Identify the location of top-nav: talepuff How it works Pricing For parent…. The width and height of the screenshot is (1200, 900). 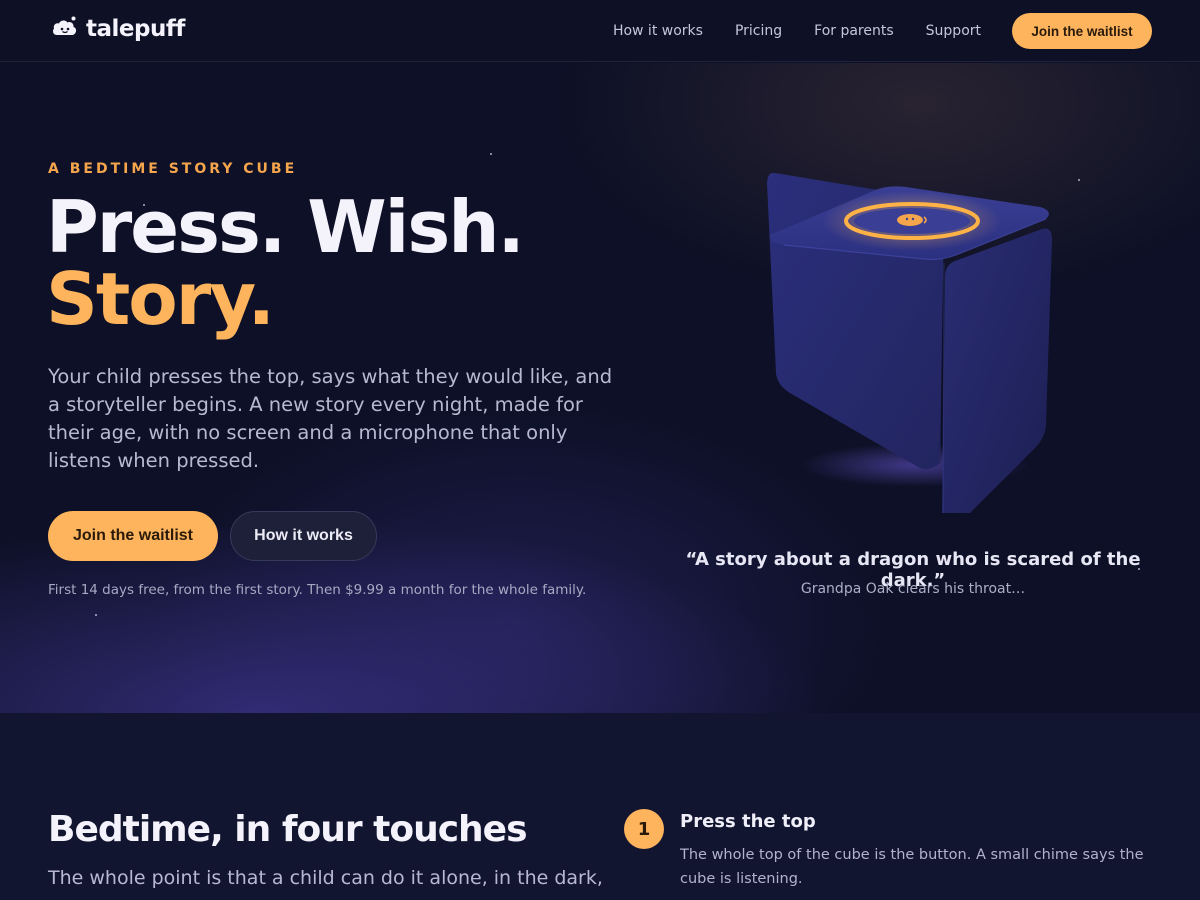
(600, 31).